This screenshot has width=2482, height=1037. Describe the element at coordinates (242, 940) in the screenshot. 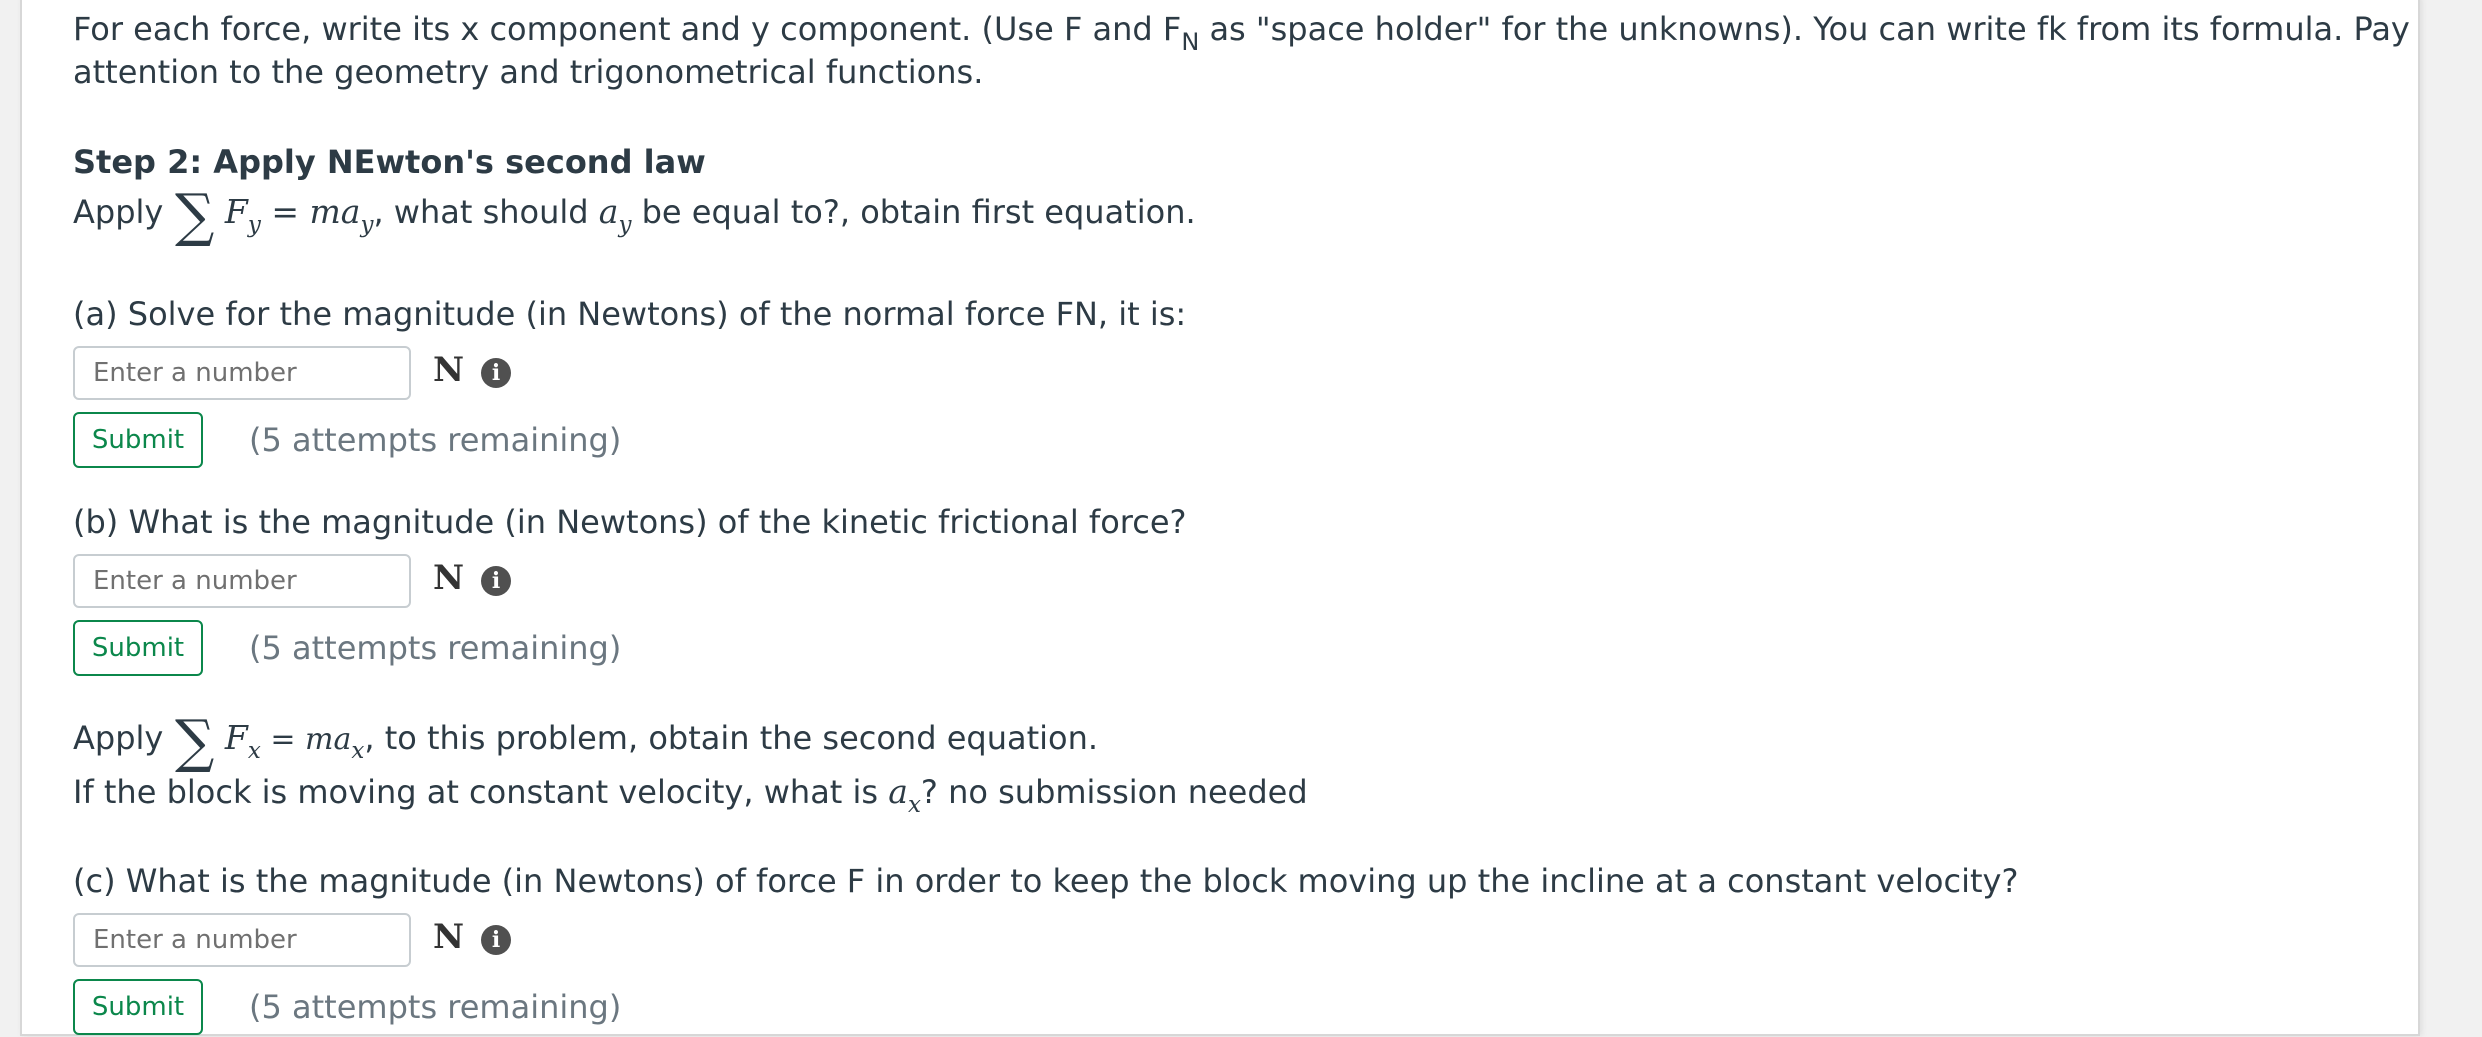

I see `part-c-answer-input` at that location.